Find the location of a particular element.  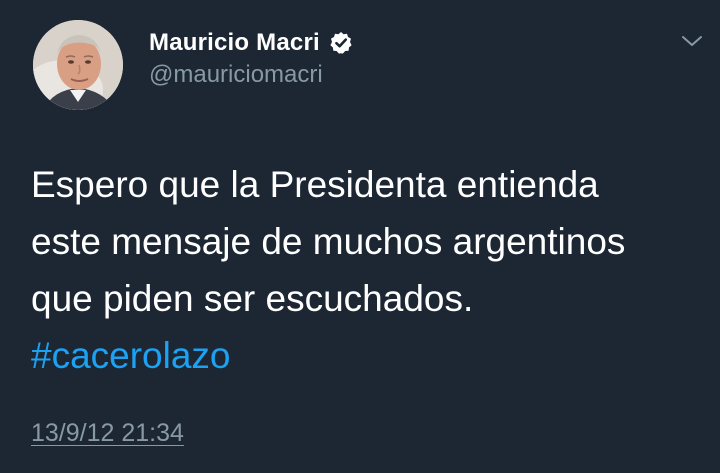

tweet-text-line: Espero que la Presidenta entienda is located at coordinates (315, 184).